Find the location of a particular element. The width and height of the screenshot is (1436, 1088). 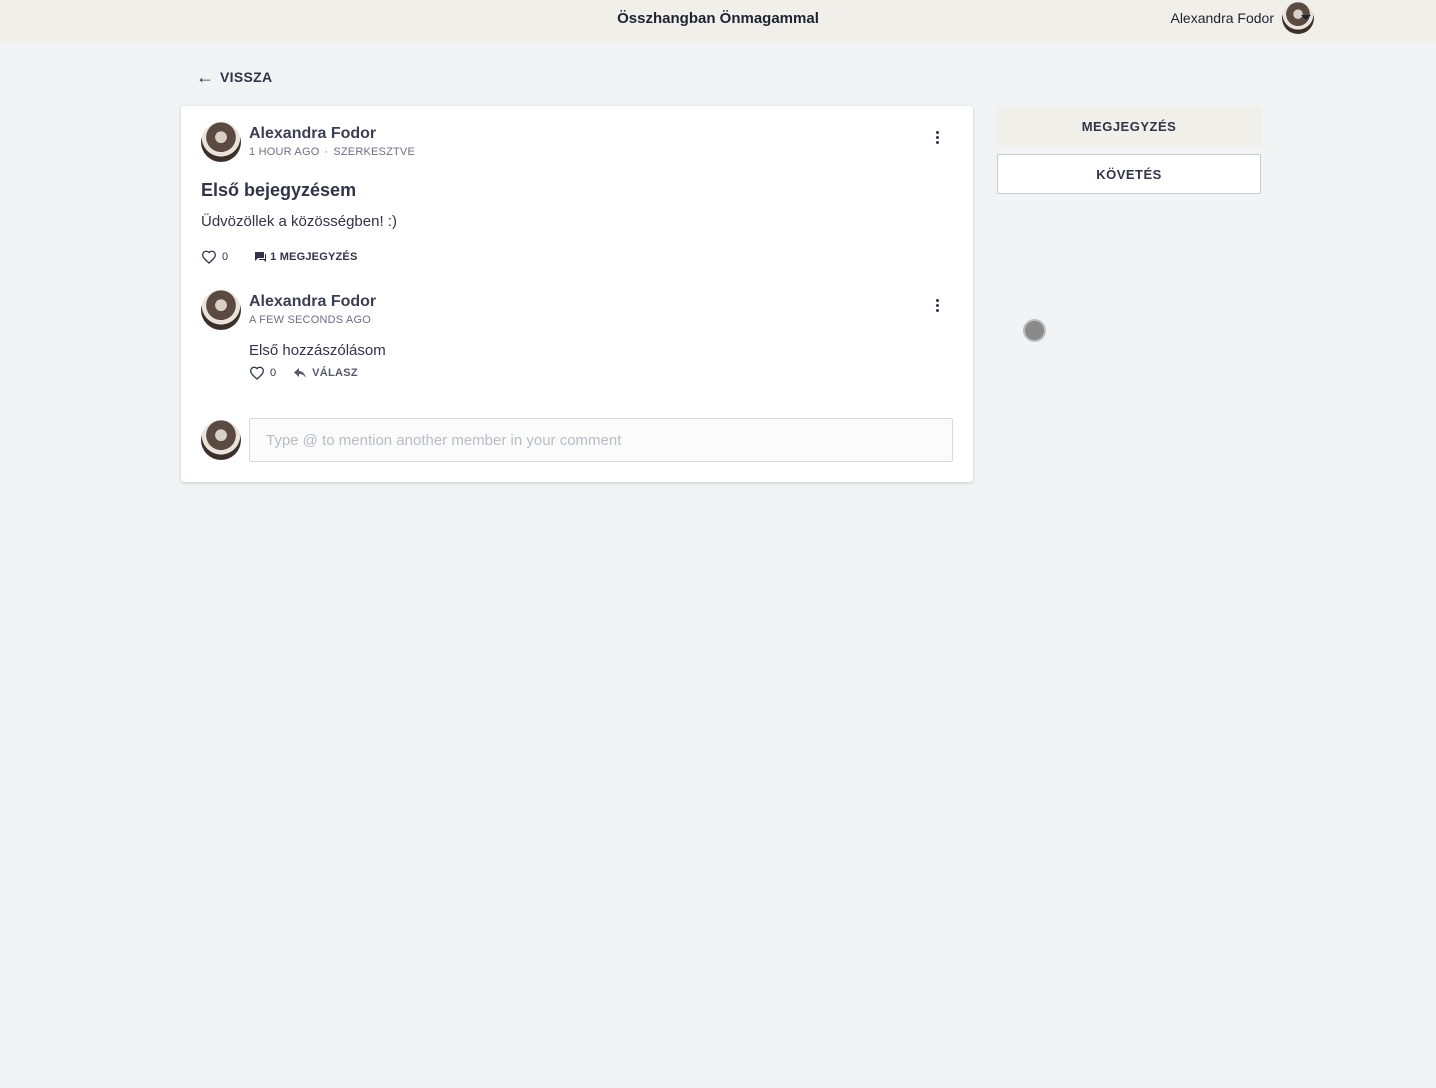

post-meta: 1 HOUR AGO · SZERKESZTVE is located at coordinates (332, 152).